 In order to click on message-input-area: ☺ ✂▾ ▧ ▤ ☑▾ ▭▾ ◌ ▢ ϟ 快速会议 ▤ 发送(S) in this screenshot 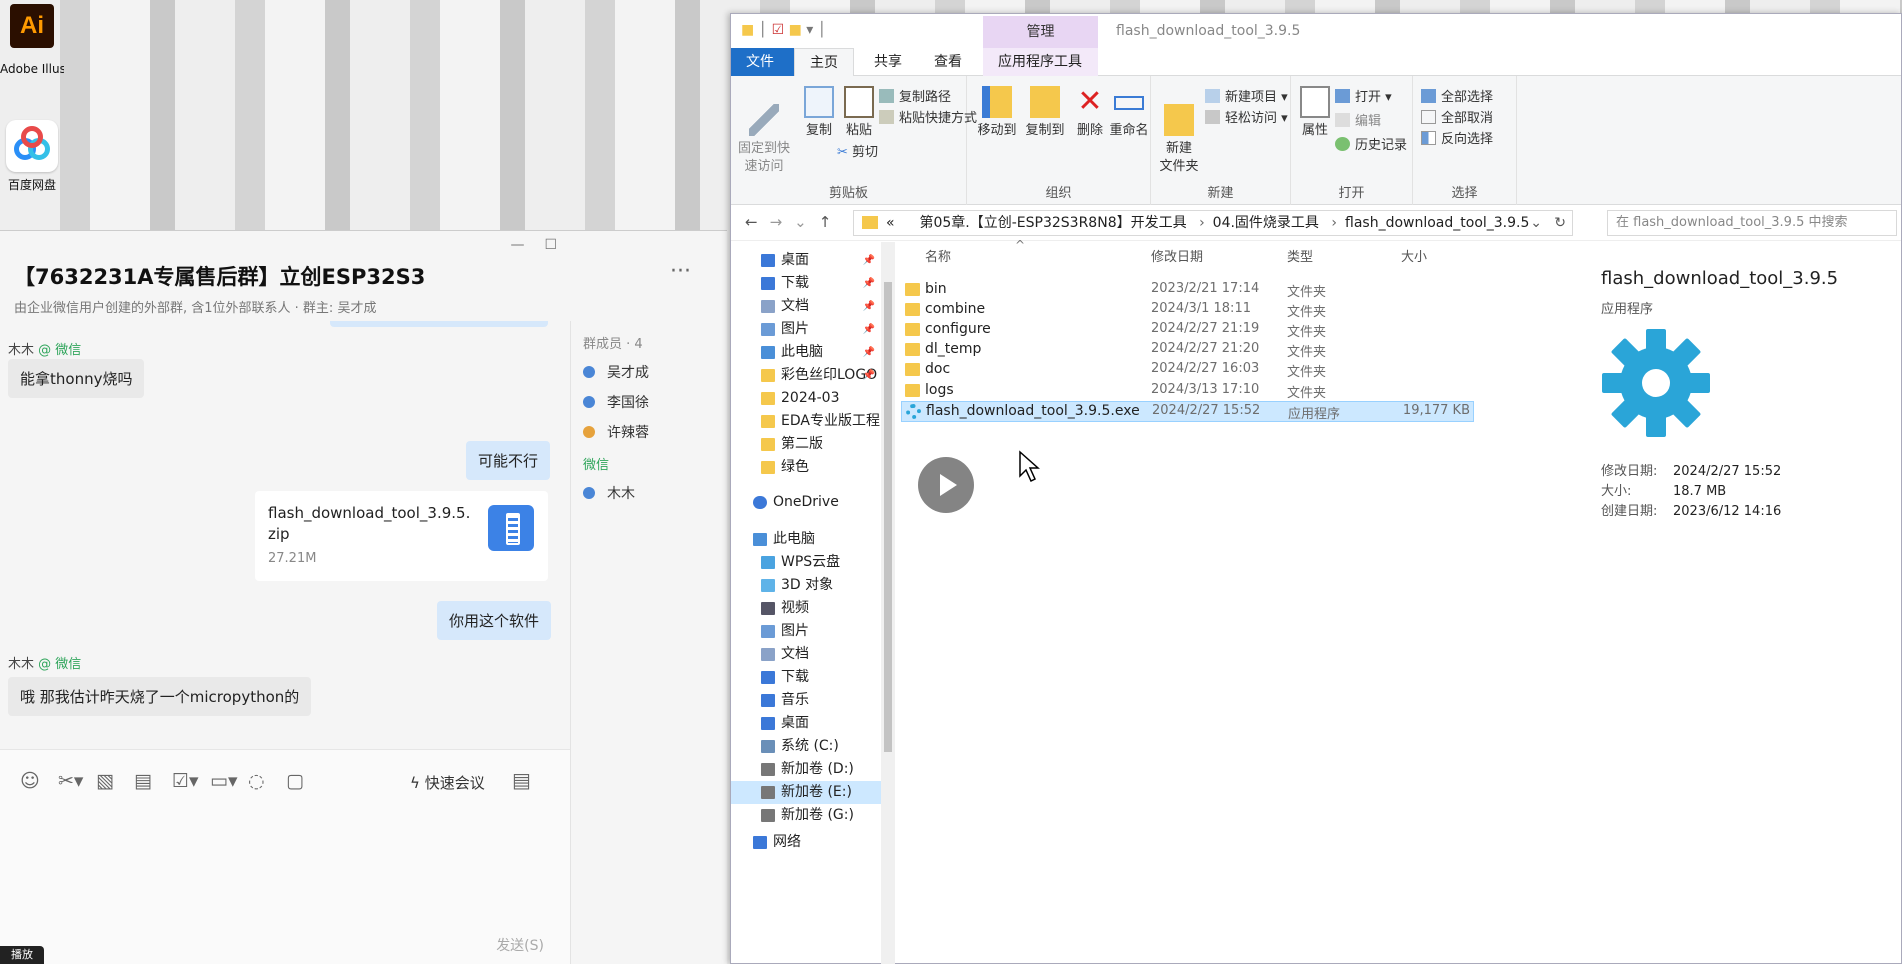, I will do `click(285, 856)`.